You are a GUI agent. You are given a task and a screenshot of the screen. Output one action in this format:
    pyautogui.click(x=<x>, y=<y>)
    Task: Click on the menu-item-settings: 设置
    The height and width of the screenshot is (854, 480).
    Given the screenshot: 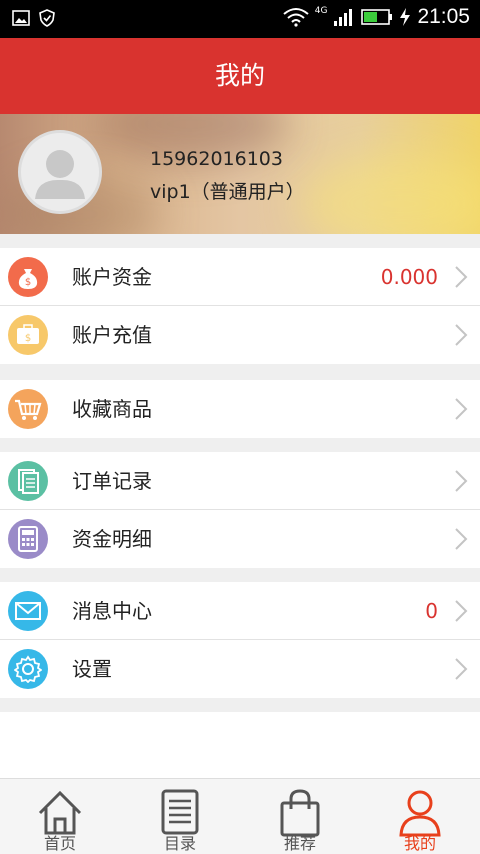 What is the action you would take?
    pyautogui.click(x=240, y=669)
    